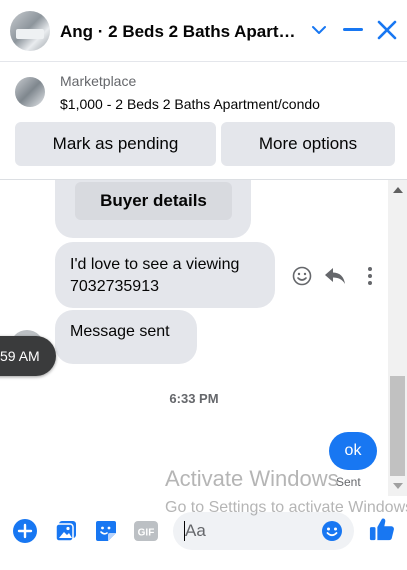 This screenshot has height=570, width=407. What do you see at coordinates (308, 144) in the screenshot?
I see `more-options-button: More options` at bounding box center [308, 144].